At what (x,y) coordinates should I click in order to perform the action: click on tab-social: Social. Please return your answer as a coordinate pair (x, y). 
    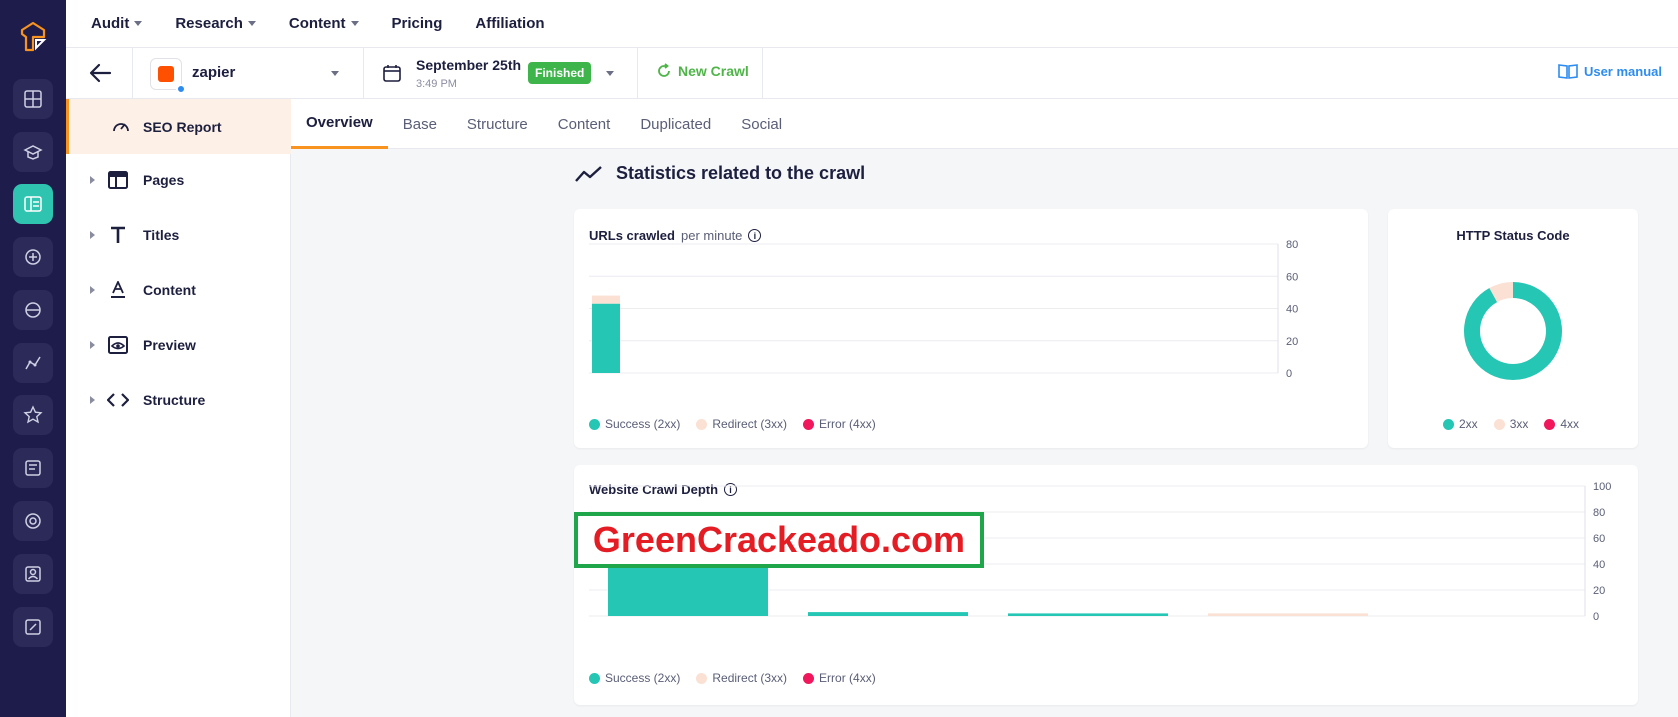
    Looking at the image, I should click on (761, 124).